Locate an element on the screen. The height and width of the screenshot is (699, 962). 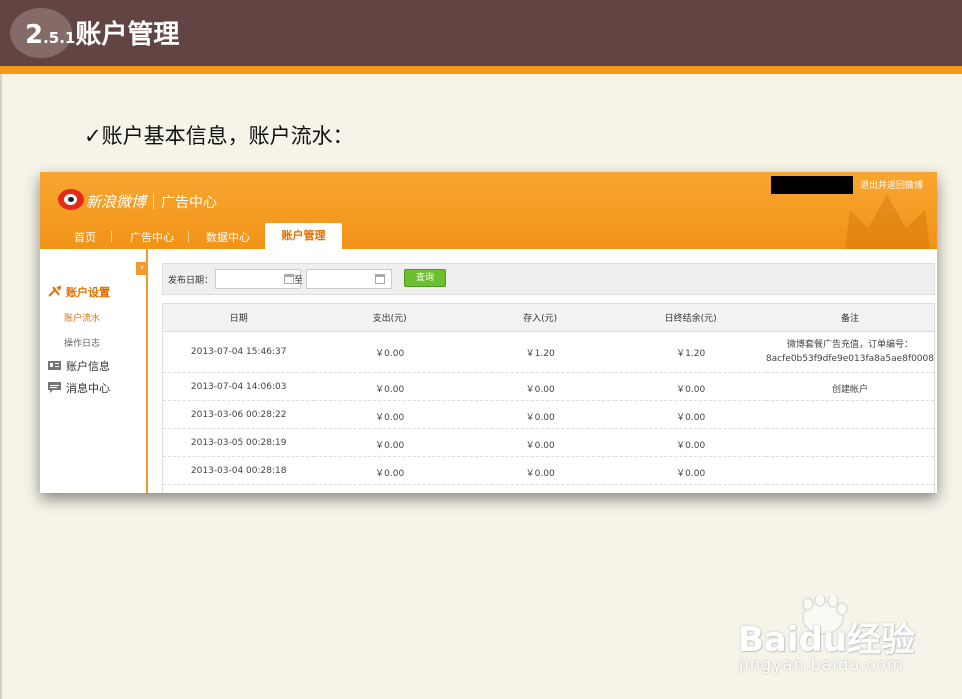
section-number-big: 2 is located at coordinates (34, 35).